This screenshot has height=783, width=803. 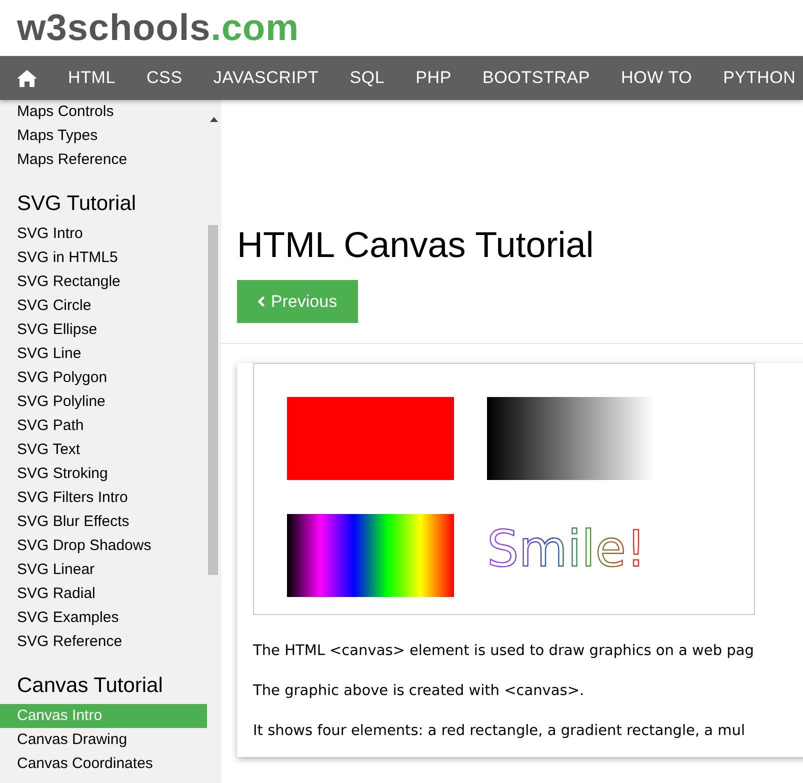 I want to click on nav-link: BOOTSTRAP, so click(x=536, y=78).